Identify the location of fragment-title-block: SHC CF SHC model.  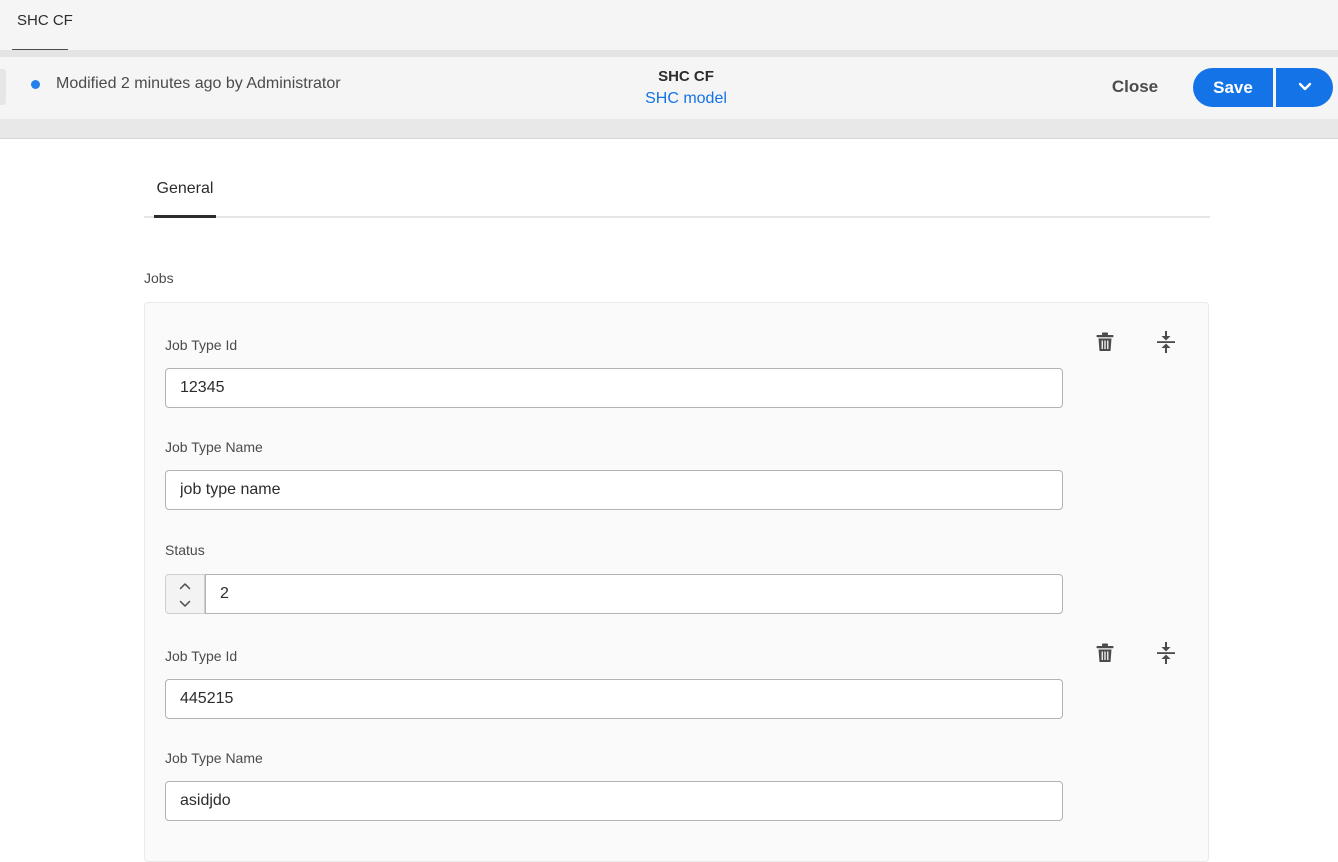
(686, 89).